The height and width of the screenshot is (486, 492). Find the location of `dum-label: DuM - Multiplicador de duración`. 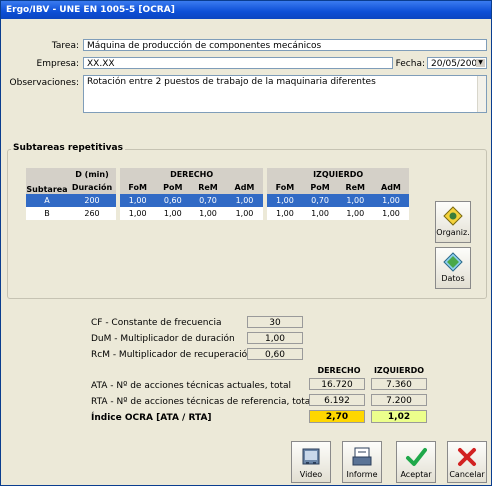

dum-label: DuM - Multiplicador de duración is located at coordinates (163, 339).